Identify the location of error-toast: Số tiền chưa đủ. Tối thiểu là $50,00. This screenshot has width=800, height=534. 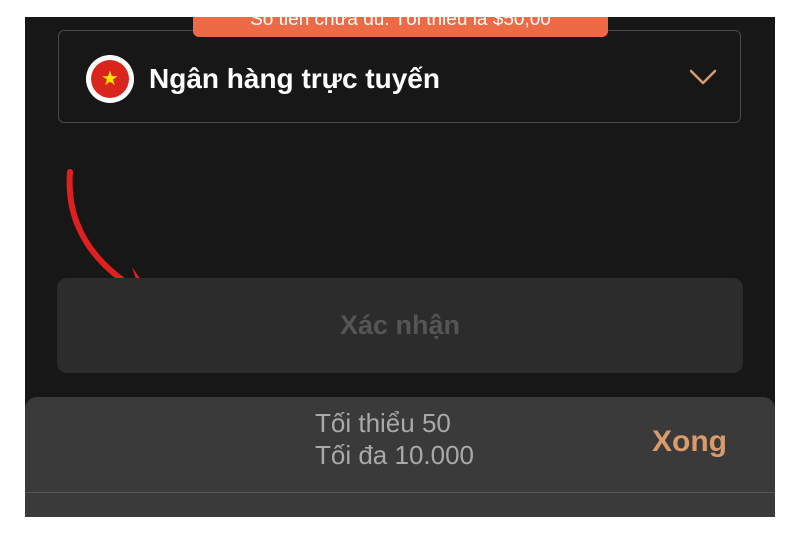
(400, 27).